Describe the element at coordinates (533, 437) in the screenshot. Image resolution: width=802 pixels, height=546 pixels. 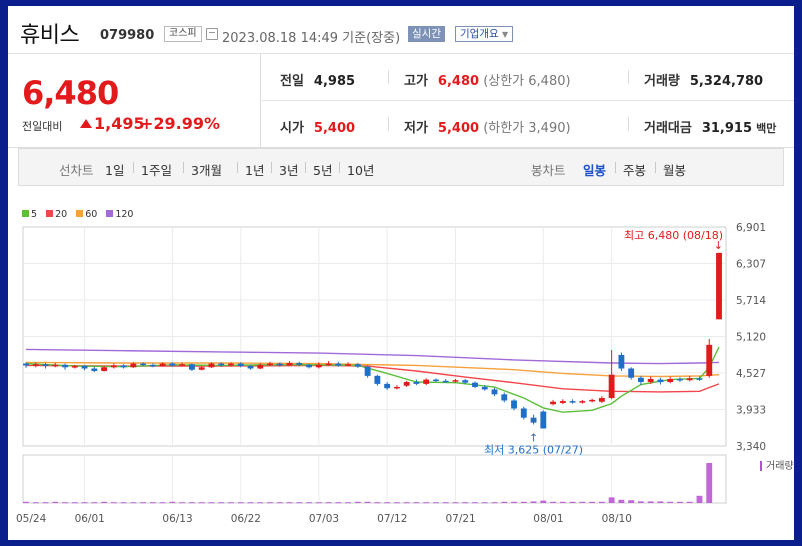
I see `up-arrow-icon: ↑` at that location.